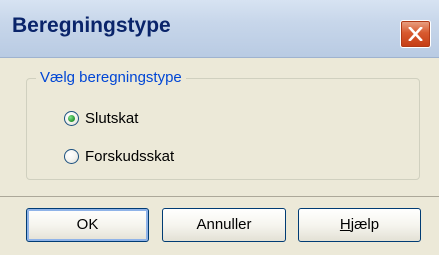 This screenshot has height=255, width=439. What do you see at coordinates (87, 225) in the screenshot?
I see `ok-button: OK` at bounding box center [87, 225].